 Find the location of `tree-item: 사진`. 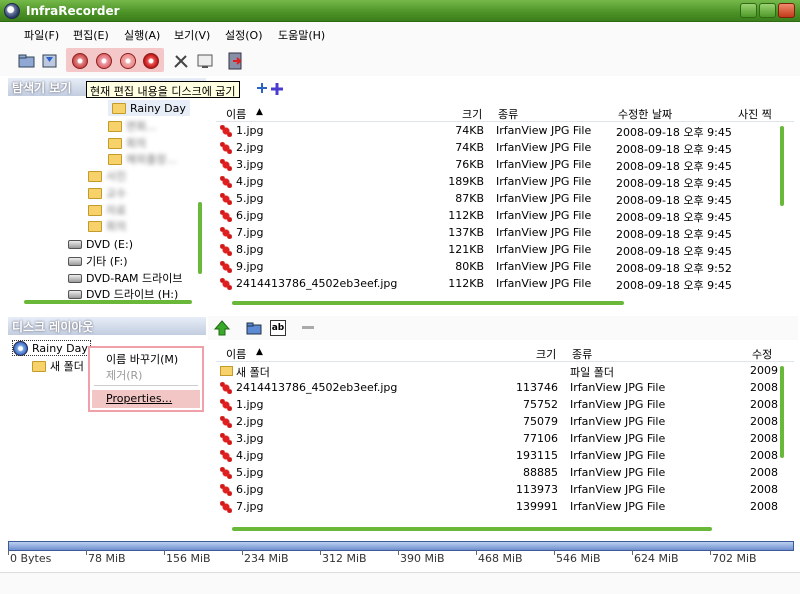

tree-item: 사진 is located at coordinates (107, 176).